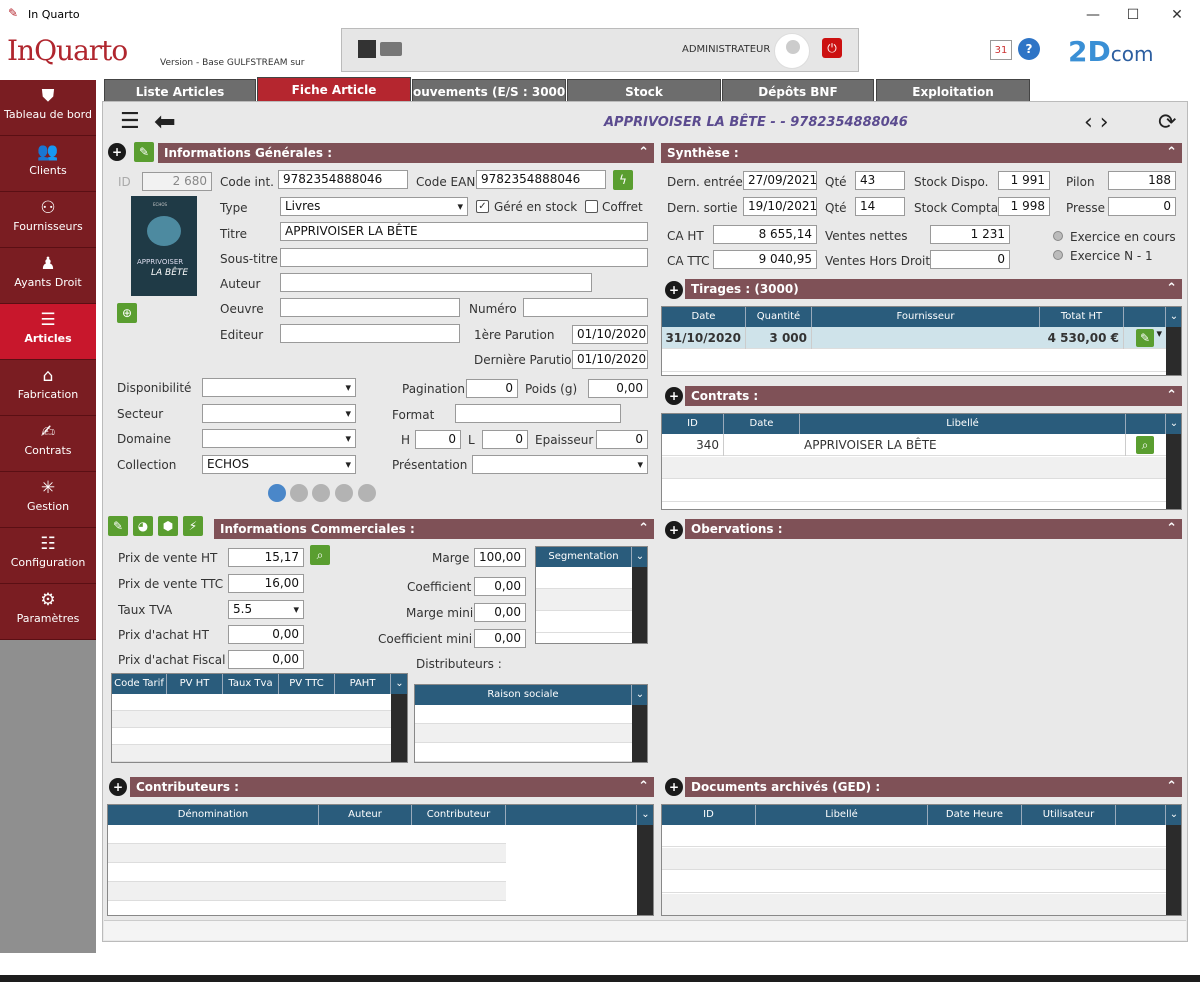 This screenshot has width=1200, height=982. What do you see at coordinates (459, 815) in the screenshot?
I see `column-header: Contributeur` at bounding box center [459, 815].